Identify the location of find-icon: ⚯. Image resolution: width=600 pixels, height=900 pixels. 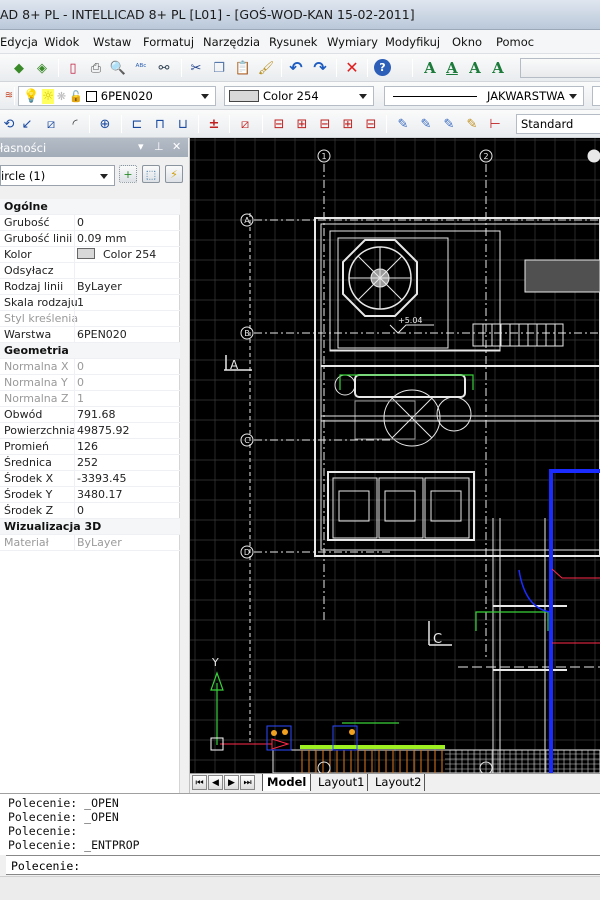
(164, 68).